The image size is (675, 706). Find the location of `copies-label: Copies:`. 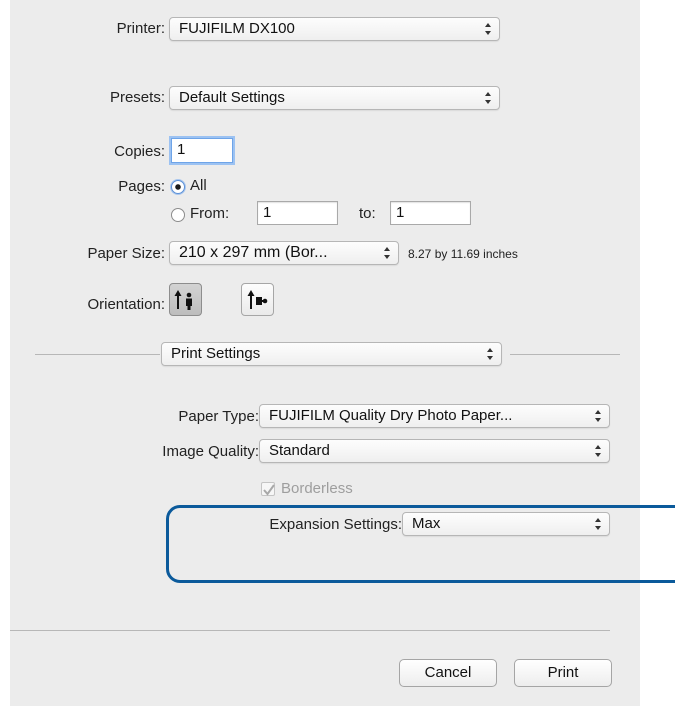

copies-label: Copies: is located at coordinates (139, 151).